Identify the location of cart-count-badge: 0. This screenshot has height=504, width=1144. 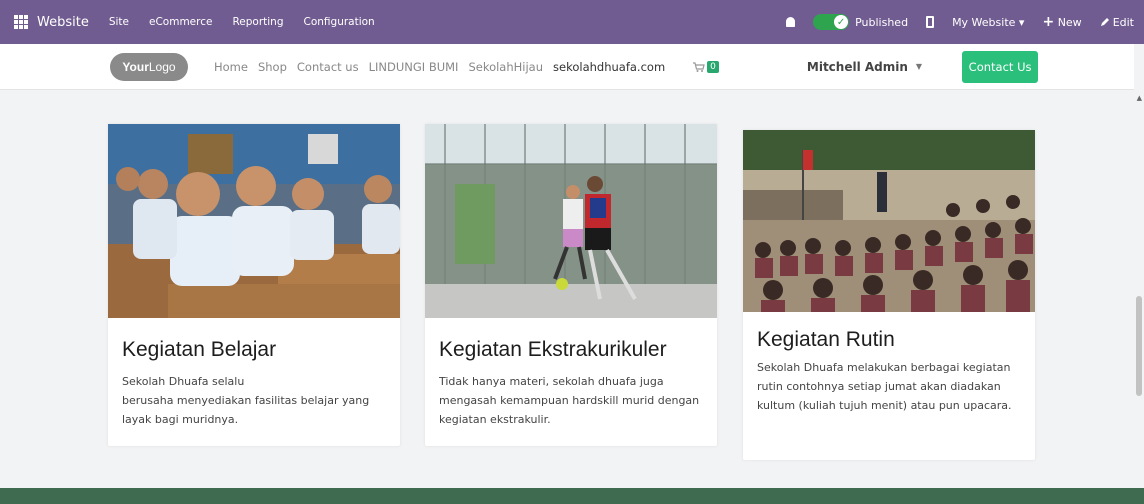
(713, 66).